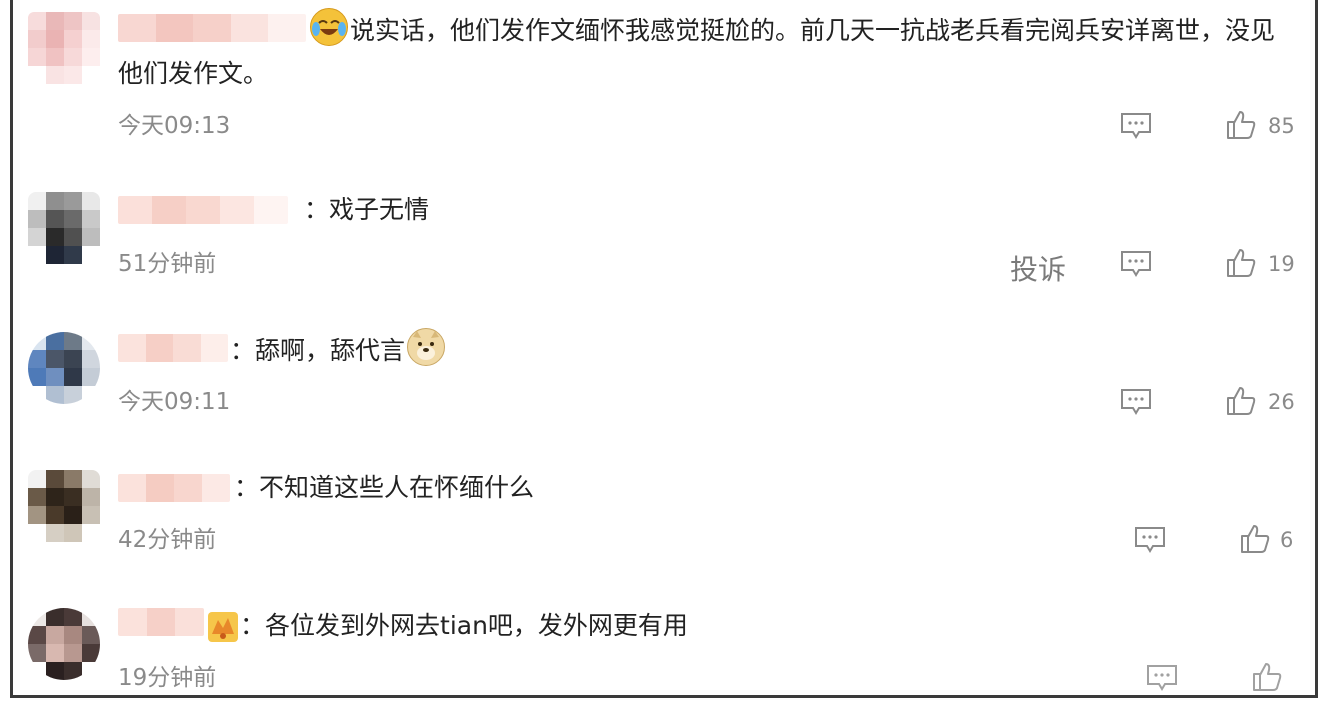 The image size is (1332, 706). What do you see at coordinates (174, 402) in the screenshot?
I see `timestamp: 今天09:11` at bounding box center [174, 402].